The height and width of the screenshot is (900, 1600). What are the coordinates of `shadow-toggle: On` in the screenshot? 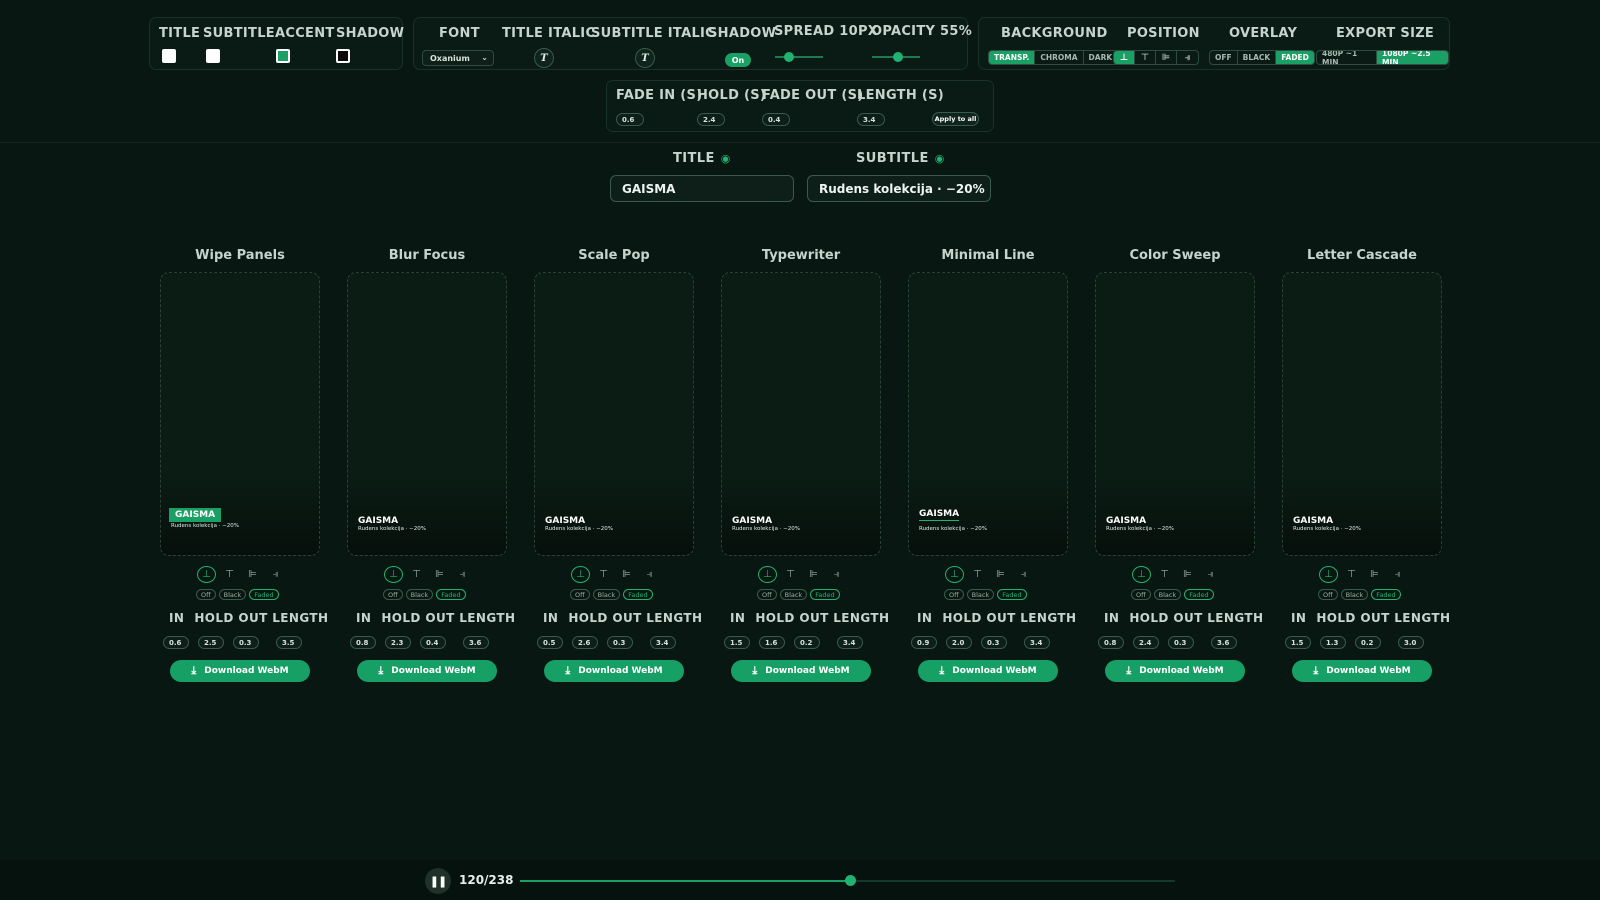 It's located at (738, 60).